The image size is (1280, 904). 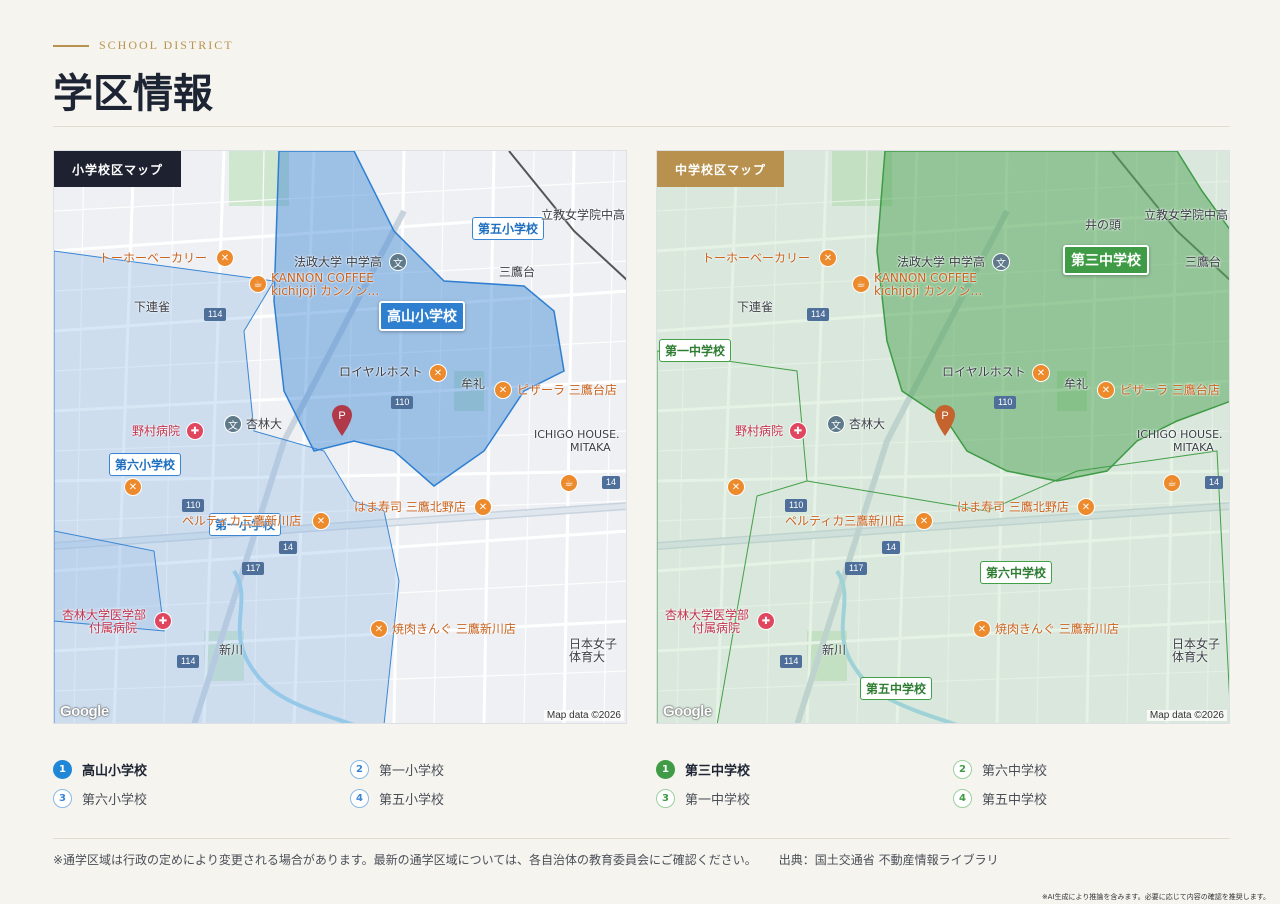 What do you see at coordinates (422, 316) in the screenshot?
I see `school-tag-primary: 高山小学校` at bounding box center [422, 316].